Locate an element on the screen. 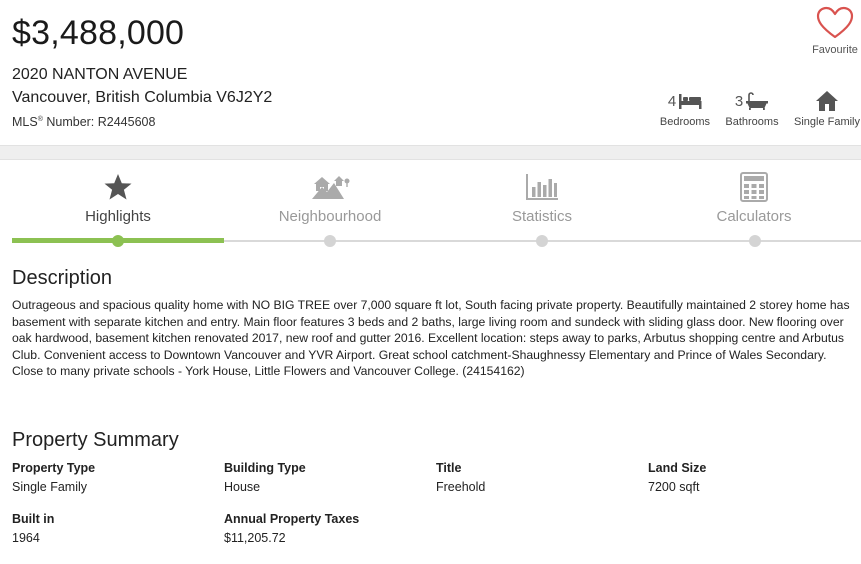 Image resolution: width=861 pixels, height=564 pixels. tab-dot-highlights is located at coordinates (118, 241).